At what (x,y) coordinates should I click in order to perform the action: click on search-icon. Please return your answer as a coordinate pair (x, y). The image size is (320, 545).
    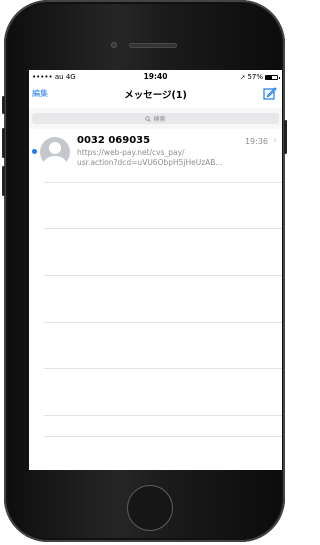
    Looking at the image, I should click on (148, 118).